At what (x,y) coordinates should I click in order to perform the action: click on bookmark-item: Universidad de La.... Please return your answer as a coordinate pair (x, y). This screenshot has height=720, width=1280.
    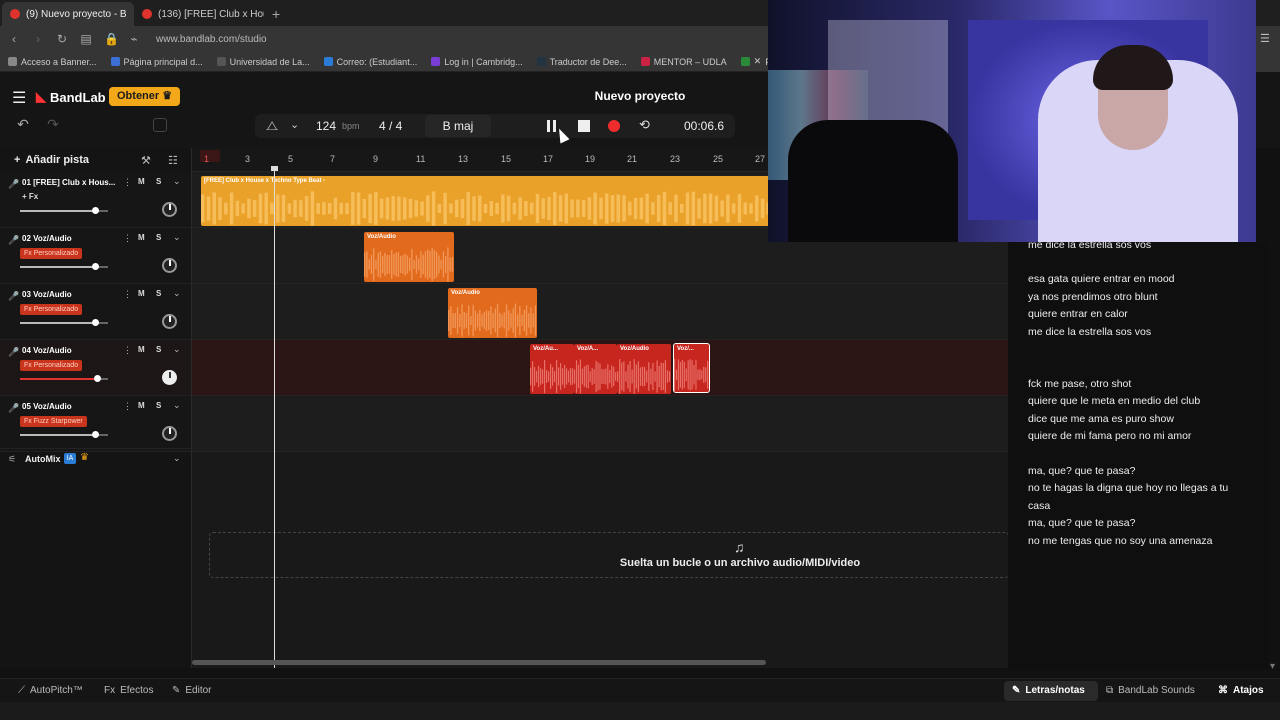
    Looking at the image, I should click on (263, 62).